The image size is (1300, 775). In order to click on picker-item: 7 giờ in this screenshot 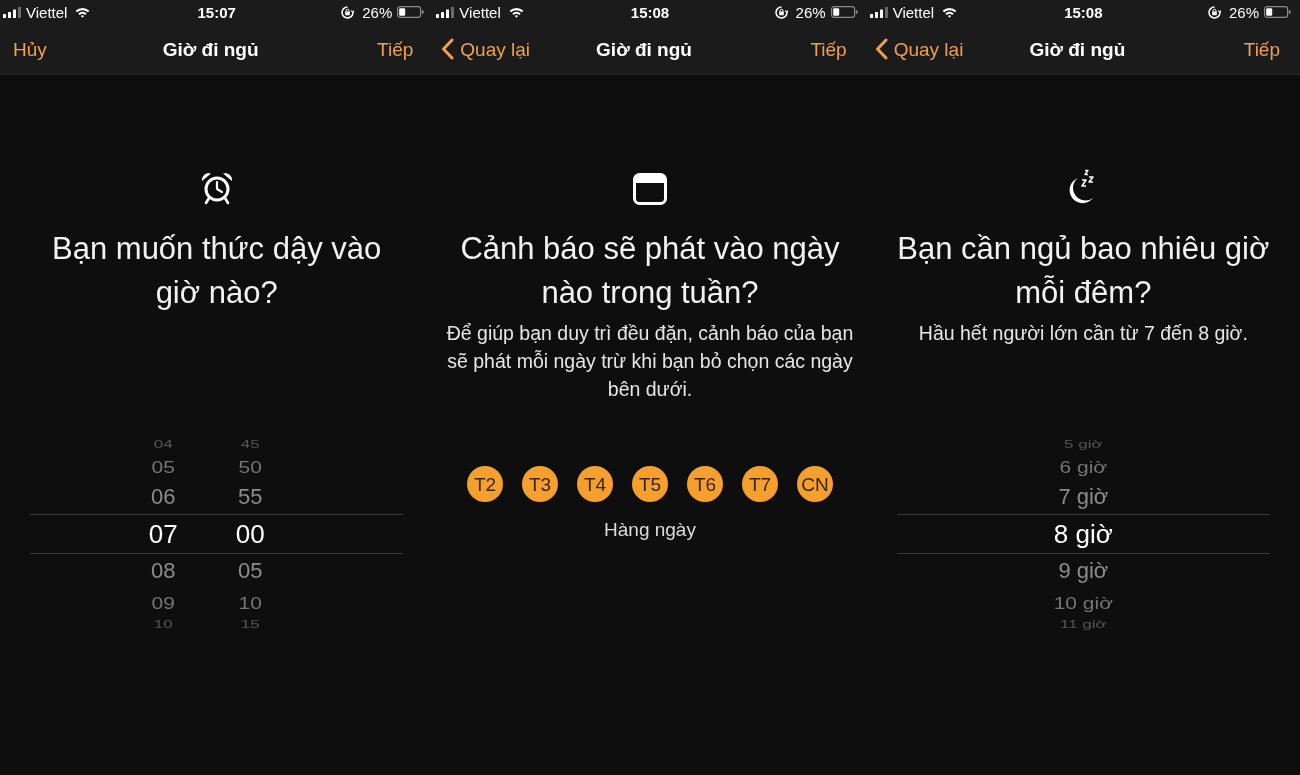, I will do `click(1083, 497)`.